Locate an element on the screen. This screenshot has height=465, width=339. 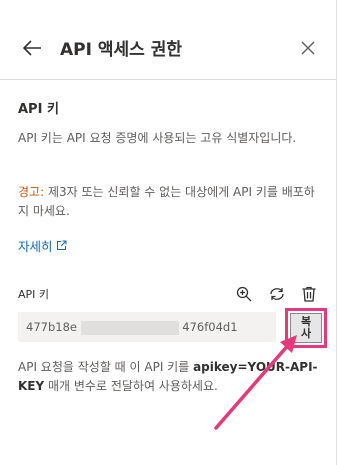
api-key-description: API 키는 API 요청 증명에 사용되는 고유 식별자입니다. is located at coordinates (157, 138).